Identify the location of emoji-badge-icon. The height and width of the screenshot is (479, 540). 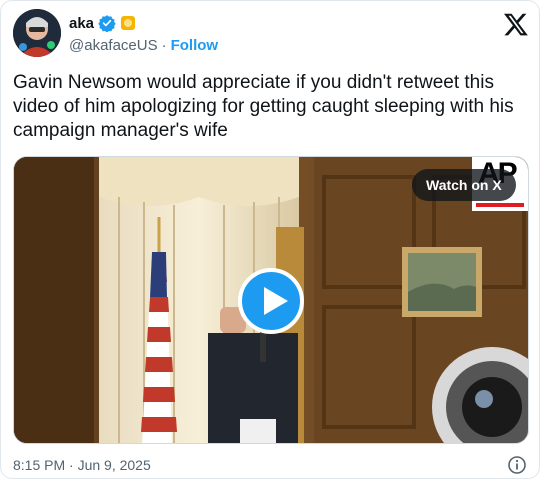
(128, 23).